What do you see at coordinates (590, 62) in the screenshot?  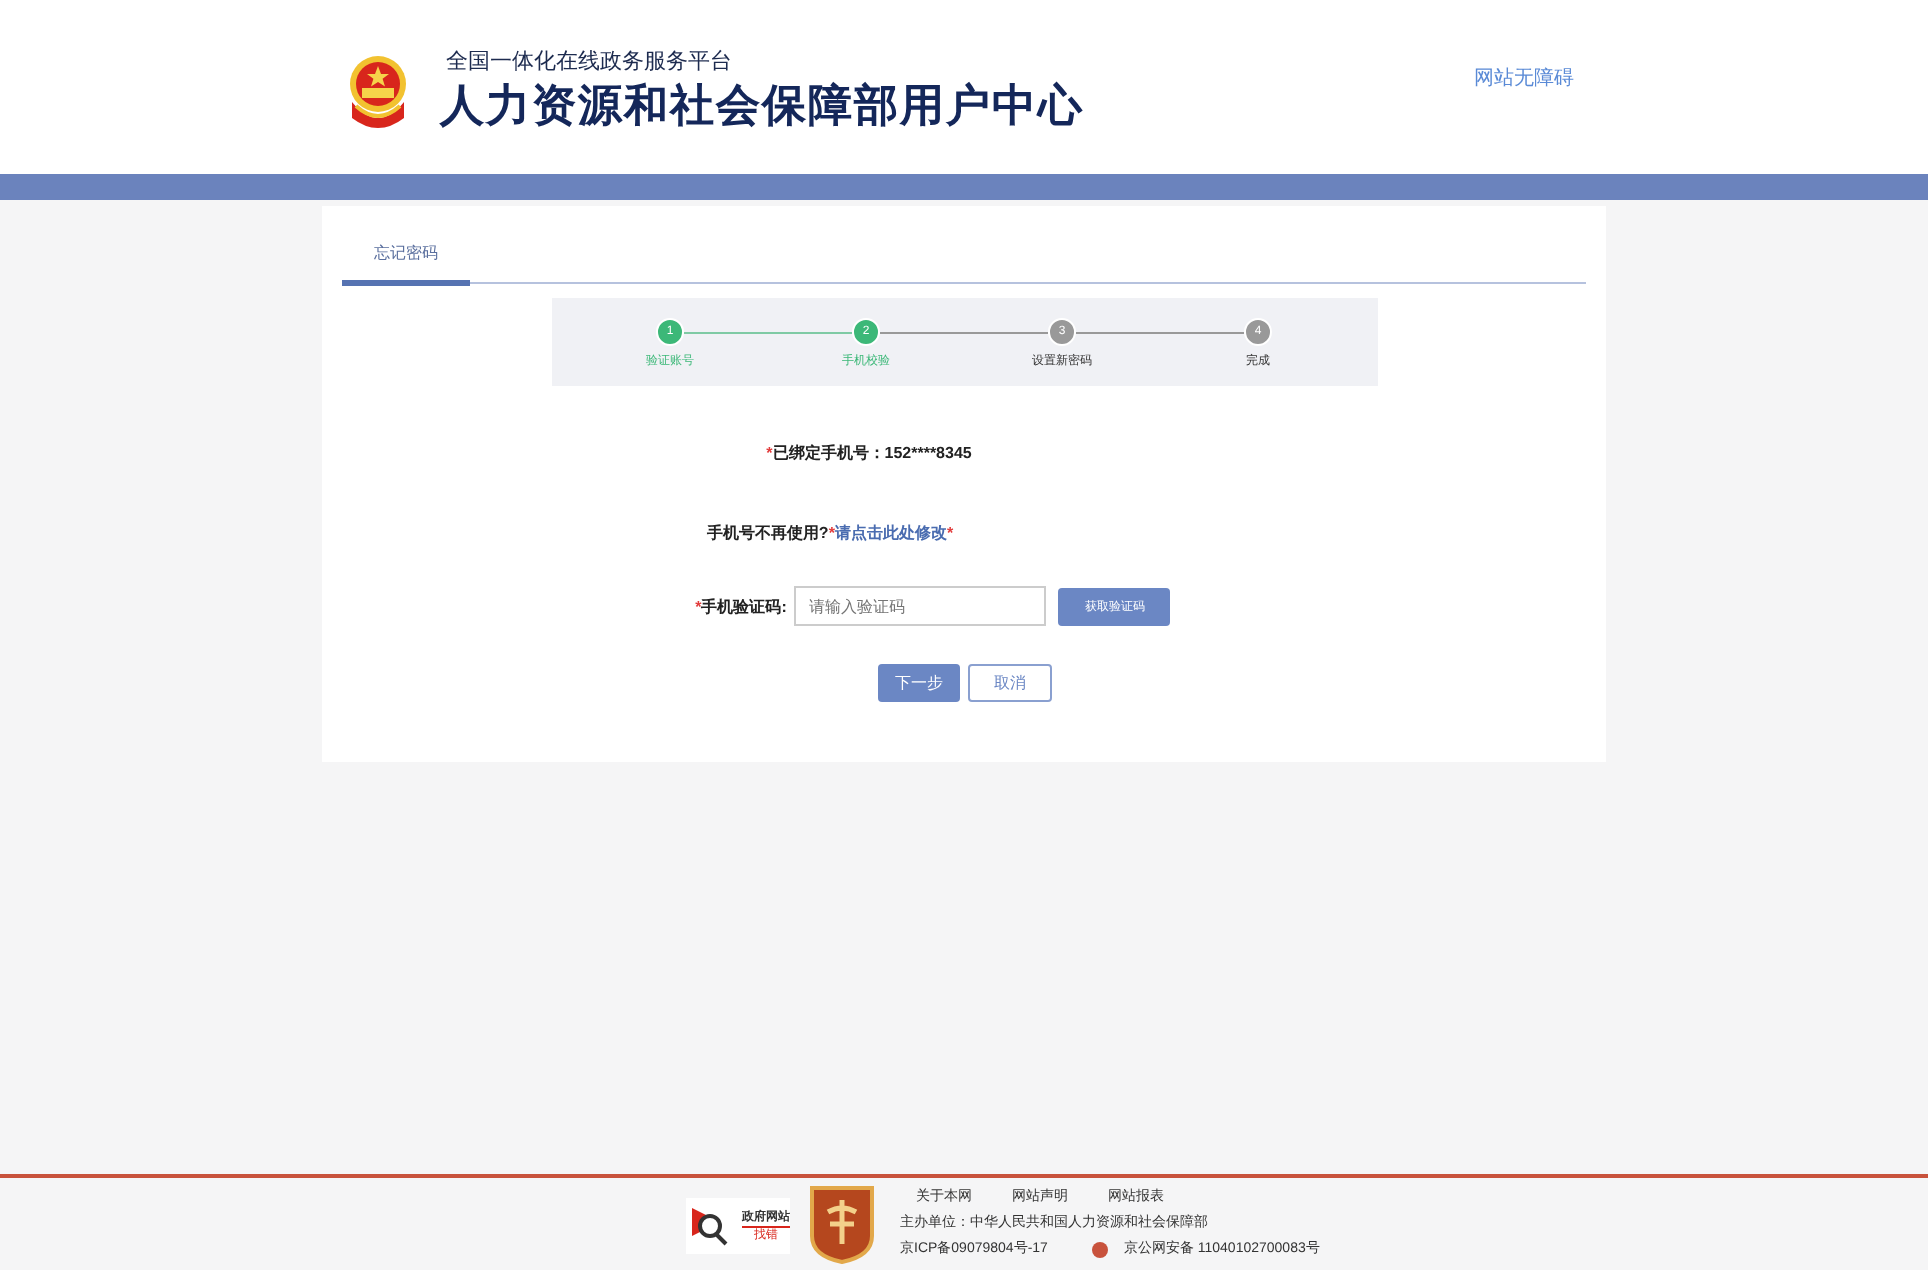 I see `platform-subtitle: 全国一体化在线政务服务平台` at bounding box center [590, 62].